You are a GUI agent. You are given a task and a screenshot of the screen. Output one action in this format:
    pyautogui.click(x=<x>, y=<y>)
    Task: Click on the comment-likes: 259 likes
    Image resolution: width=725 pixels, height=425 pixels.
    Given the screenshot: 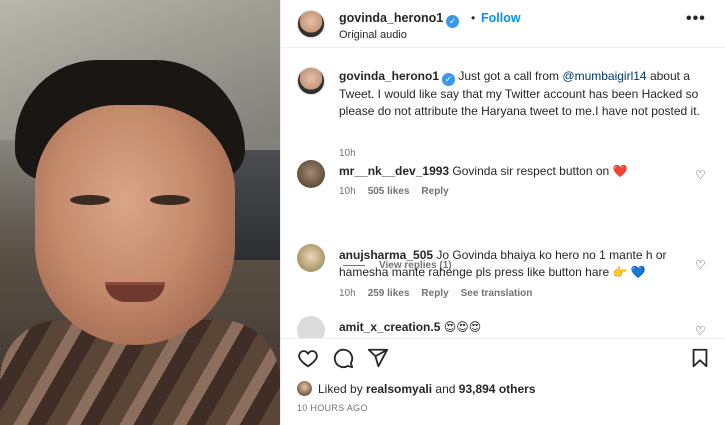 What is the action you would take?
    pyautogui.click(x=389, y=293)
    